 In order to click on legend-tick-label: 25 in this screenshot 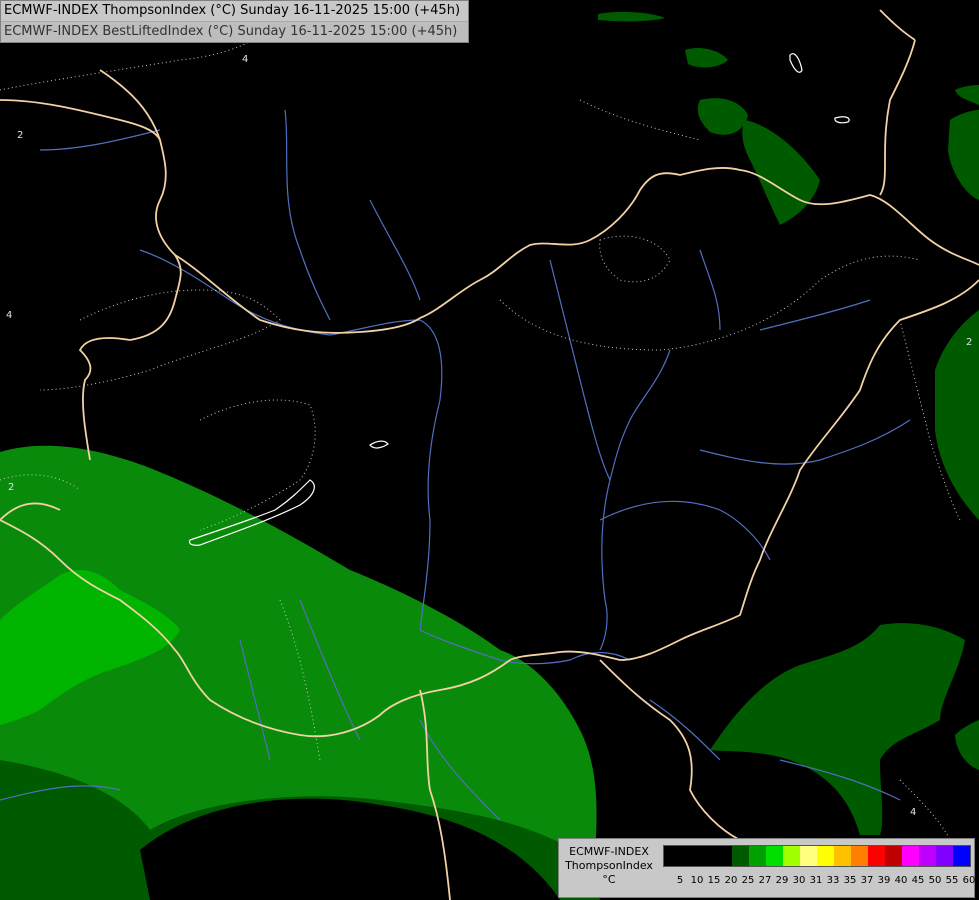, I will do `click(748, 880)`.